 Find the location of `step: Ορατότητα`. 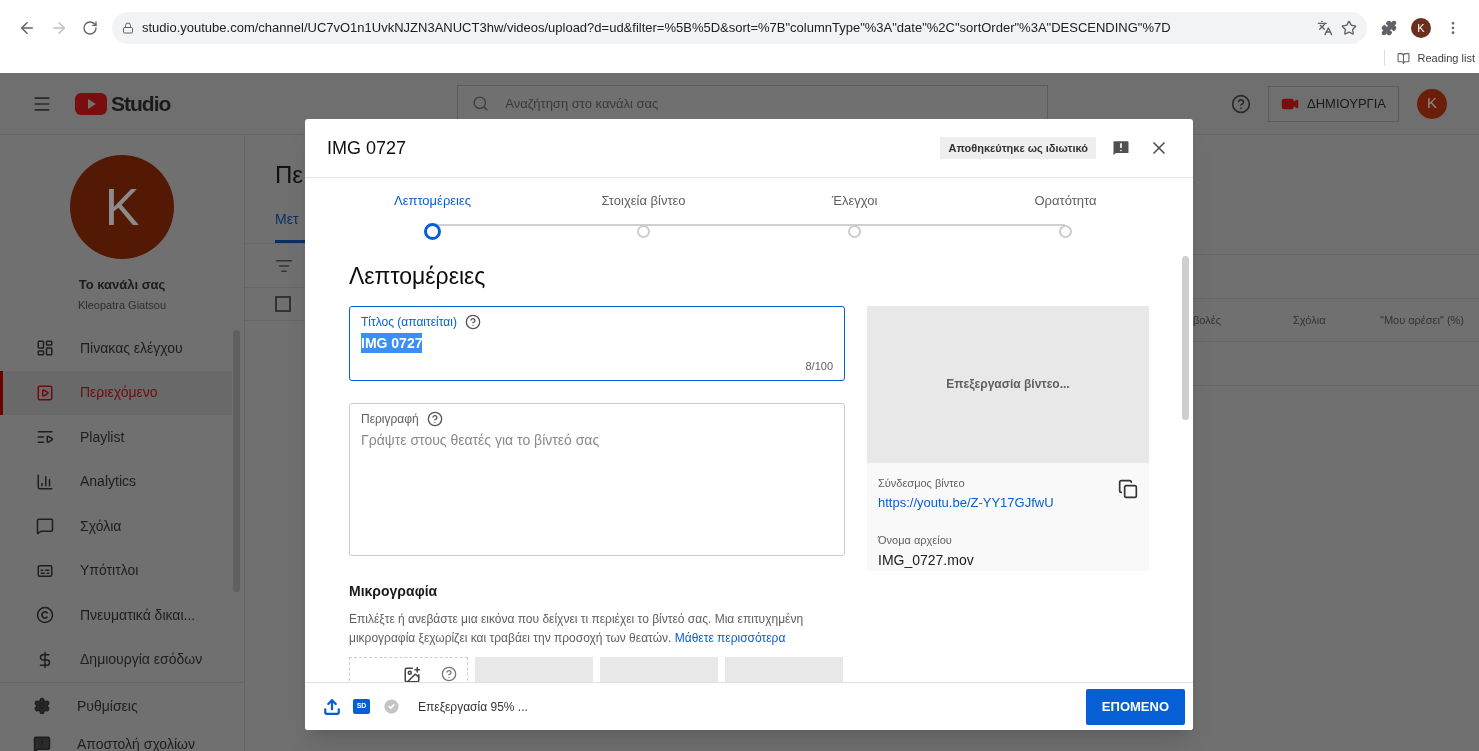

step: Ορατότητα is located at coordinates (1065, 215).